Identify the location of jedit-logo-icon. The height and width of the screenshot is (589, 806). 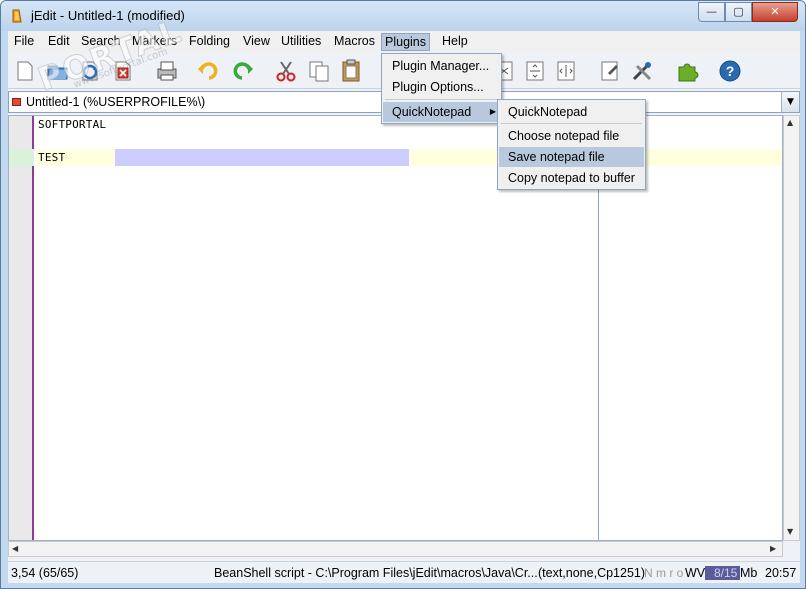
(17, 16).